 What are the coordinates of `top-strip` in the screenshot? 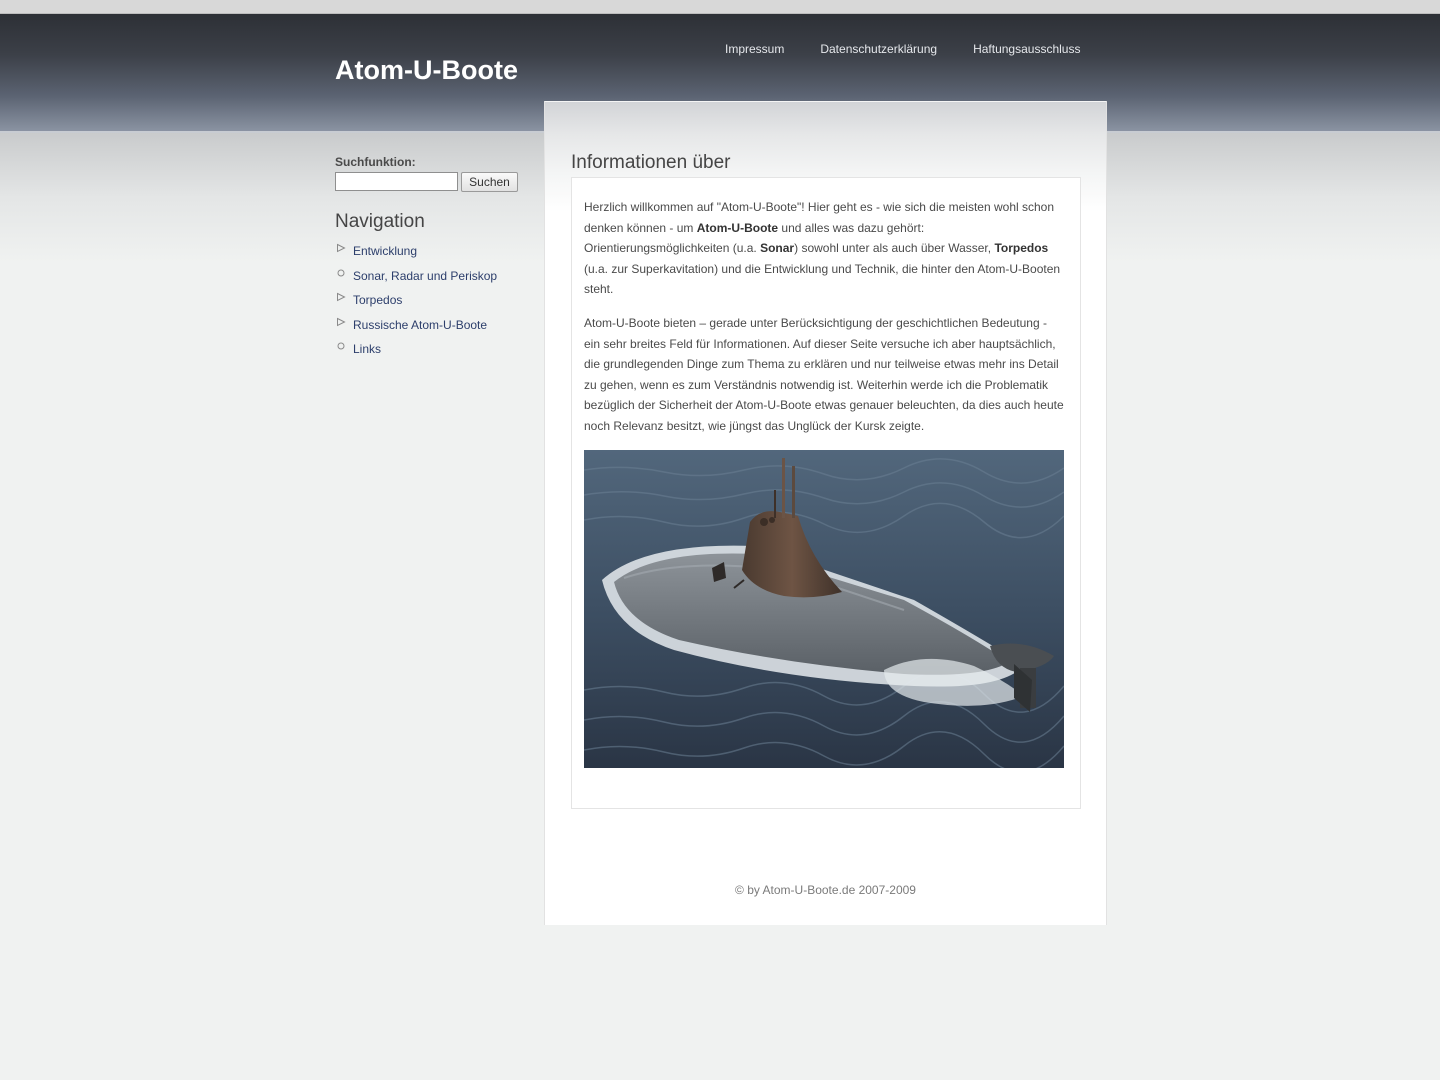 It's located at (720, 7).